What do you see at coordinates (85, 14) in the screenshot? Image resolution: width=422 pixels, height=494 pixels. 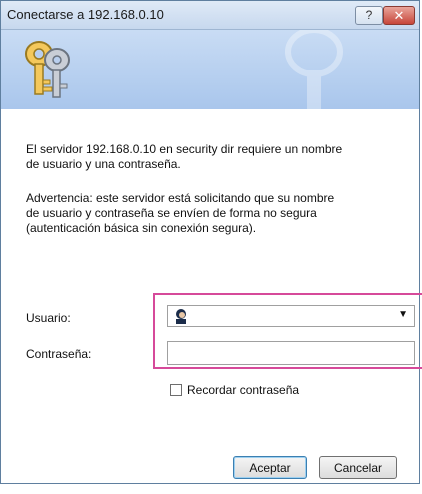 I see `dialog-title: Conectarse a 192.168.0.10` at bounding box center [85, 14].